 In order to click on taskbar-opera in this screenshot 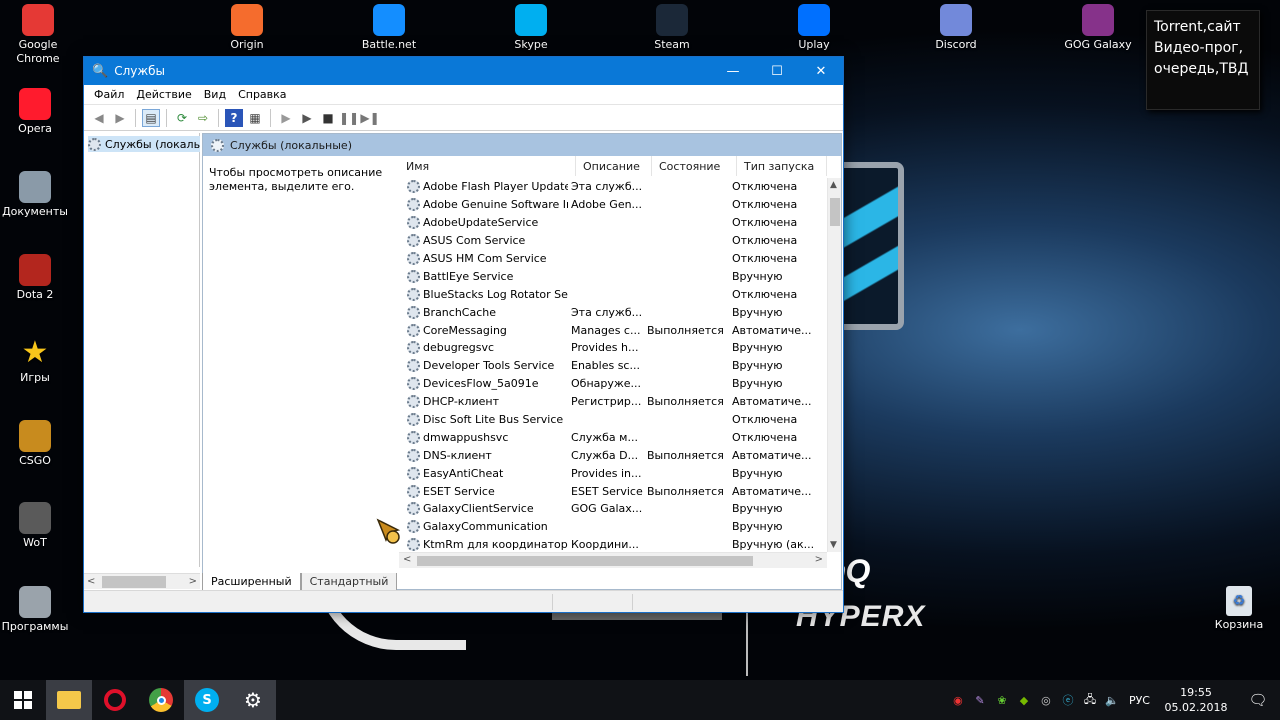, I will do `click(115, 700)`.